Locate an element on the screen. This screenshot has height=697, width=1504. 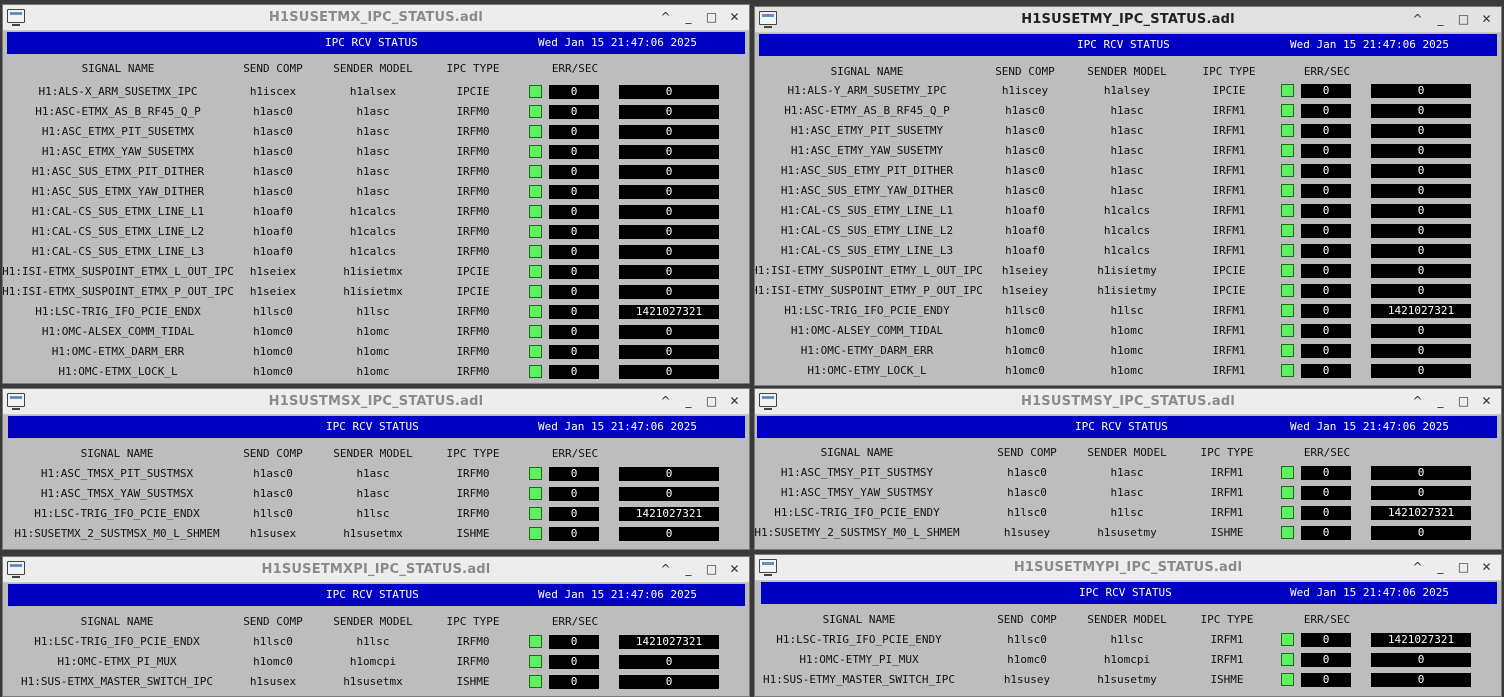
title-bar: H1SUSETMXPI_IPC_STATUS.adl ^ _ □ ✕ is located at coordinates (376, 570).